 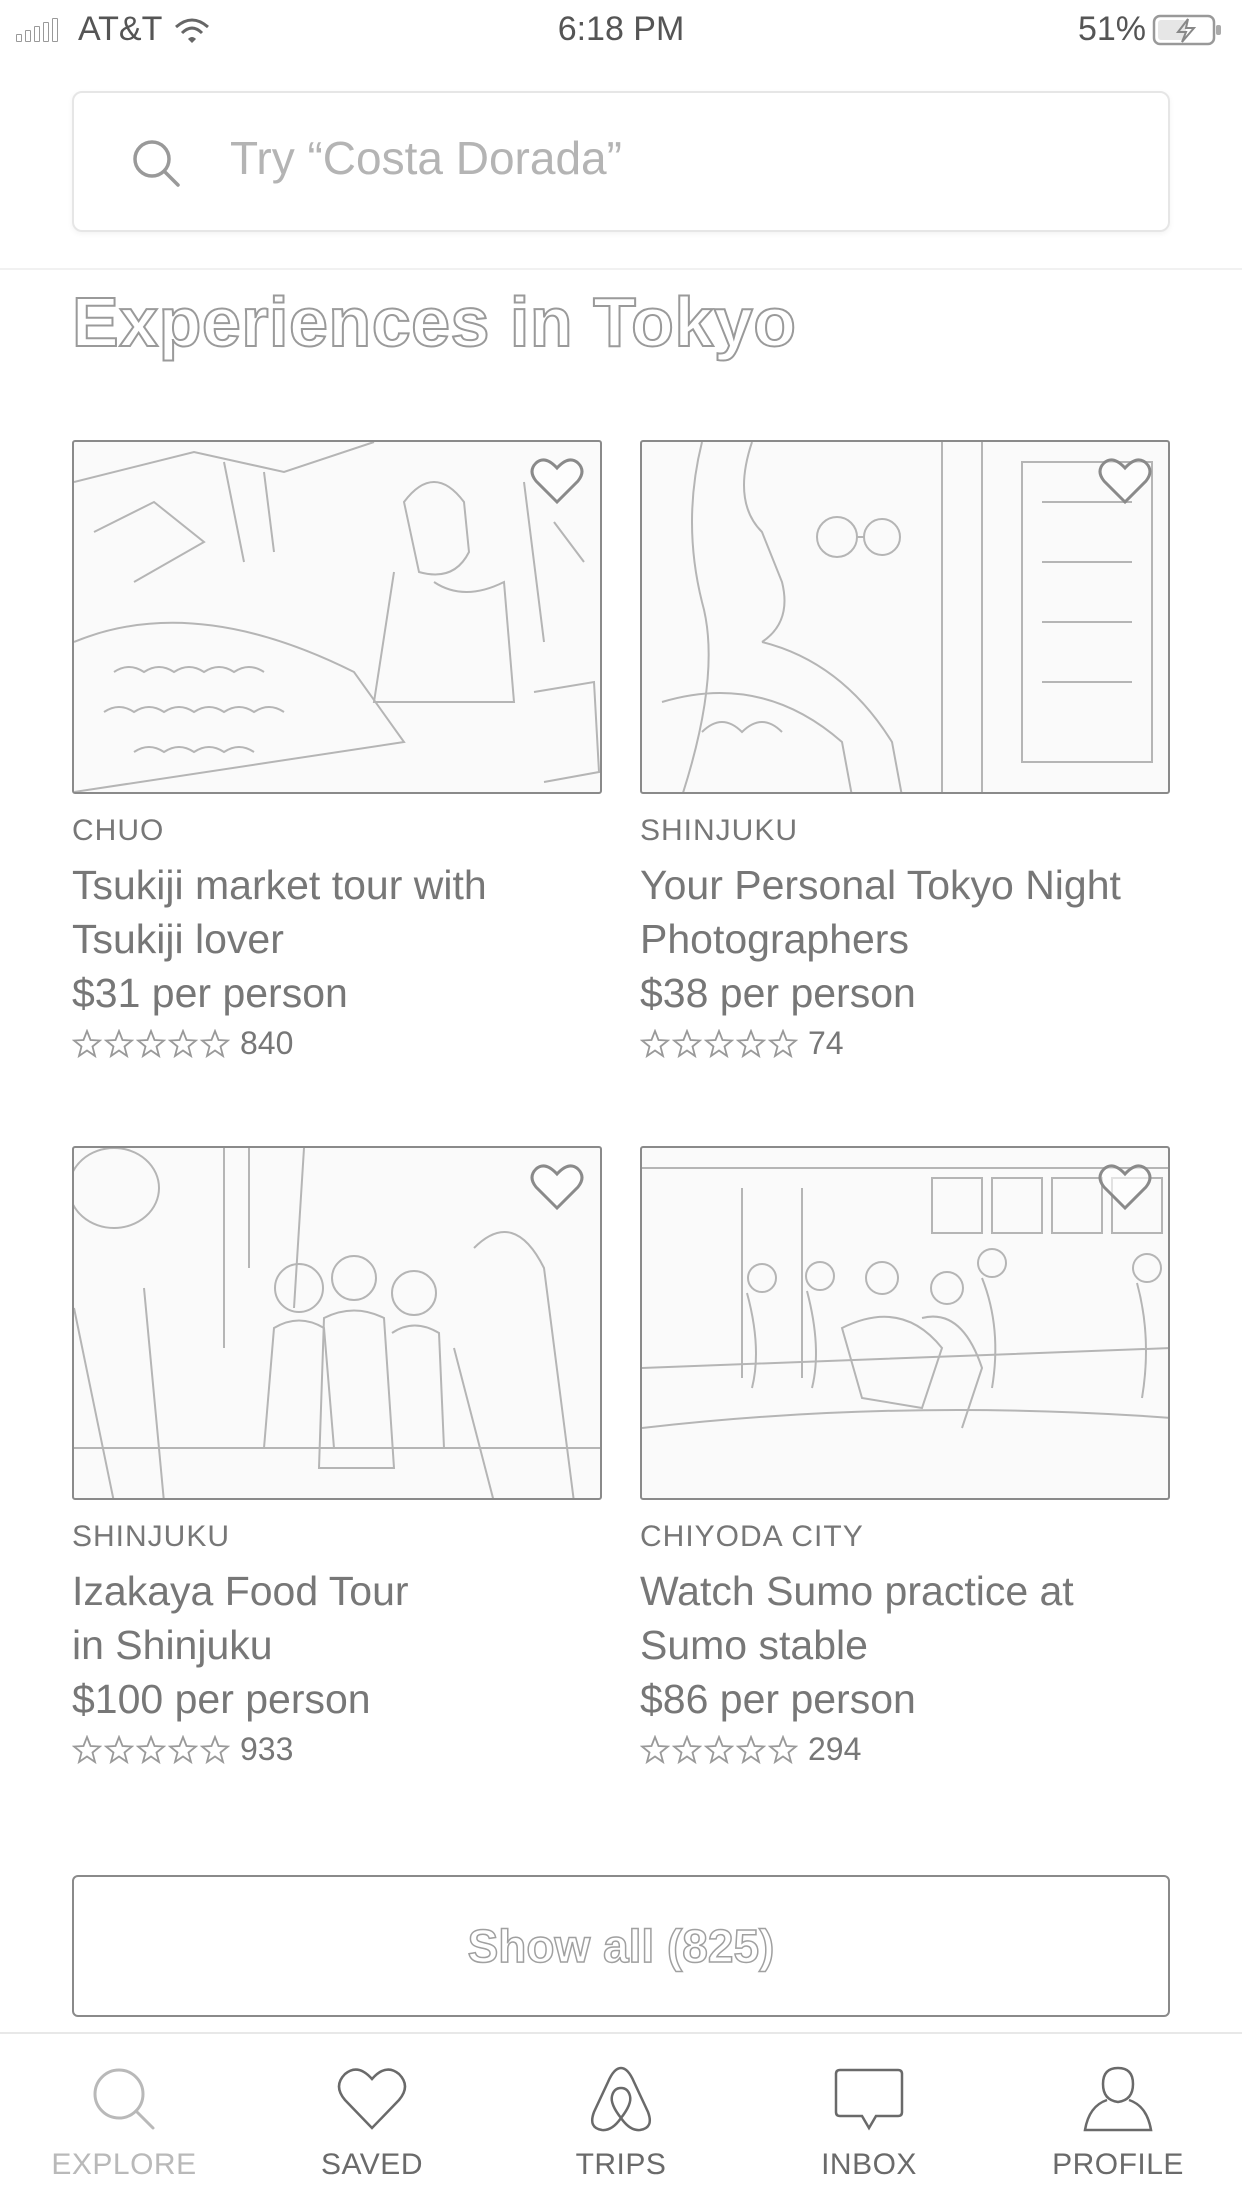 I want to click on experience-title: Your Personal Tokyo Night Photographers, so click(x=905, y=912).